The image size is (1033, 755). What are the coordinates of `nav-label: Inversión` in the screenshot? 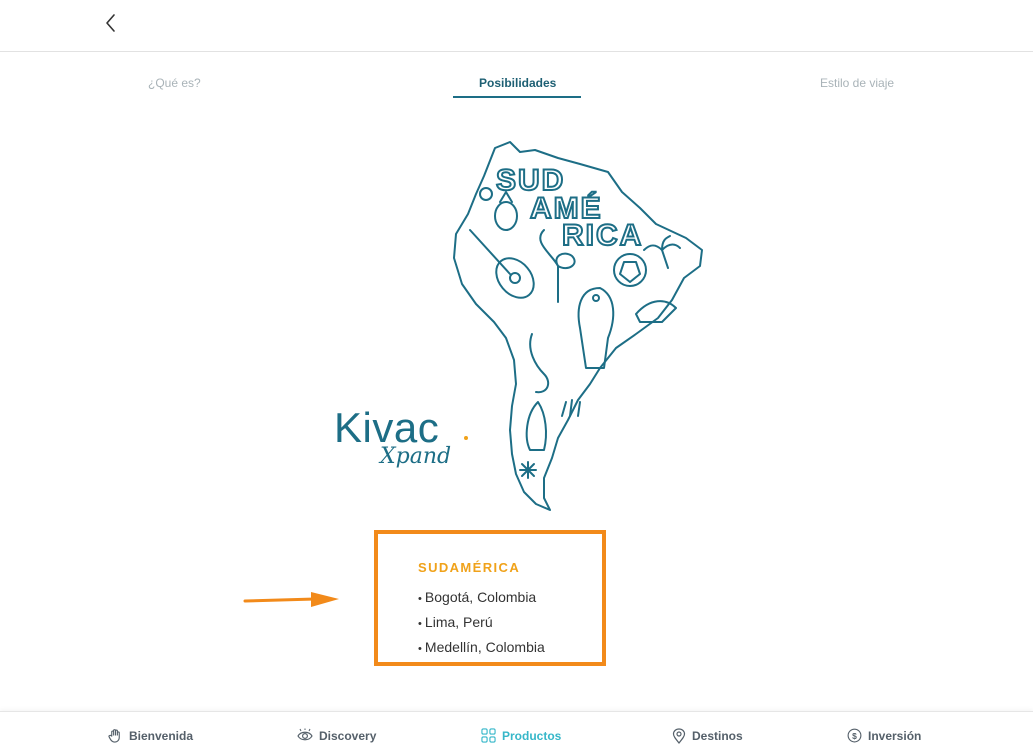 It's located at (895, 735).